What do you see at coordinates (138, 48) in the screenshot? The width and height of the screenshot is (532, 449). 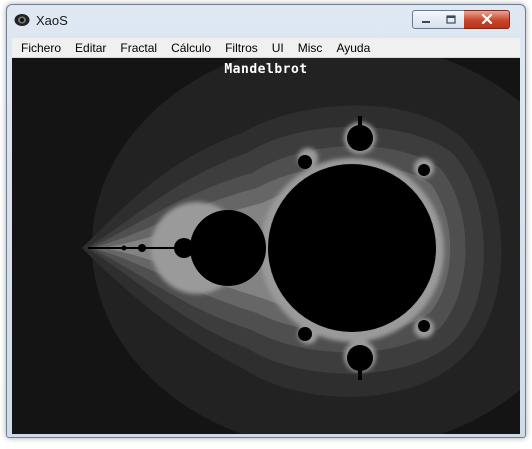 I see `menu-fractal: Fractal` at bounding box center [138, 48].